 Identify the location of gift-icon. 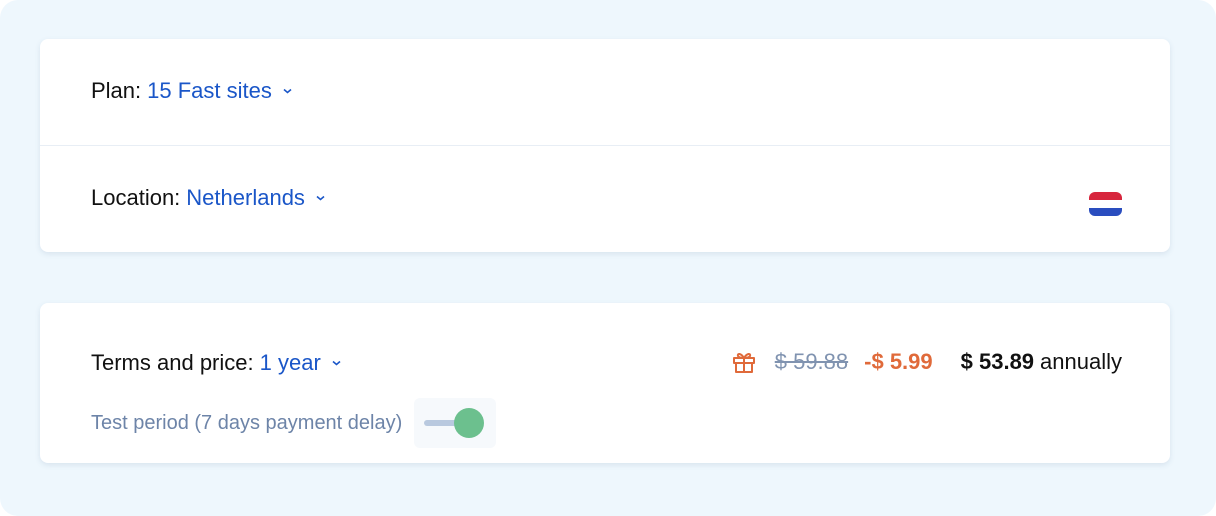
(744, 362).